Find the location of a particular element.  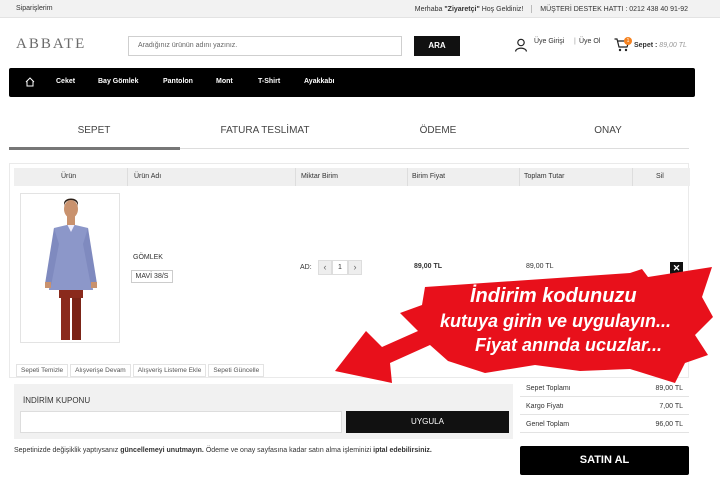

step-odeme: ÖDEME is located at coordinates (438, 130).